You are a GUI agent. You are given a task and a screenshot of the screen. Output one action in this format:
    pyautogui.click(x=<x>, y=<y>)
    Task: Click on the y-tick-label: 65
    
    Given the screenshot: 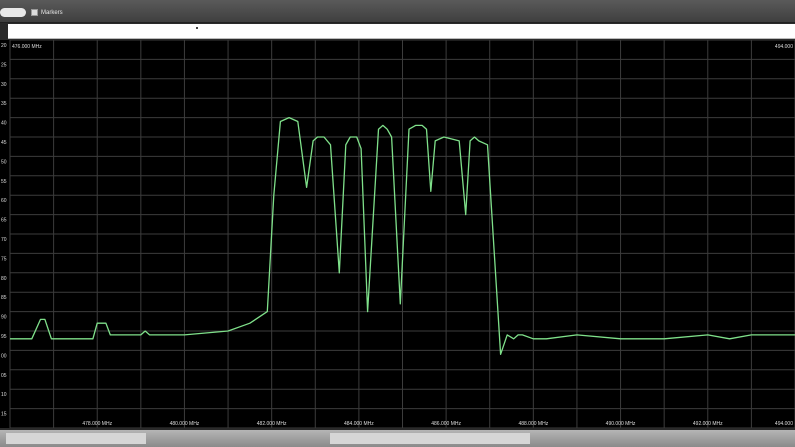 What is the action you would take?
    pyautogui.click(x=4, y=221)
    